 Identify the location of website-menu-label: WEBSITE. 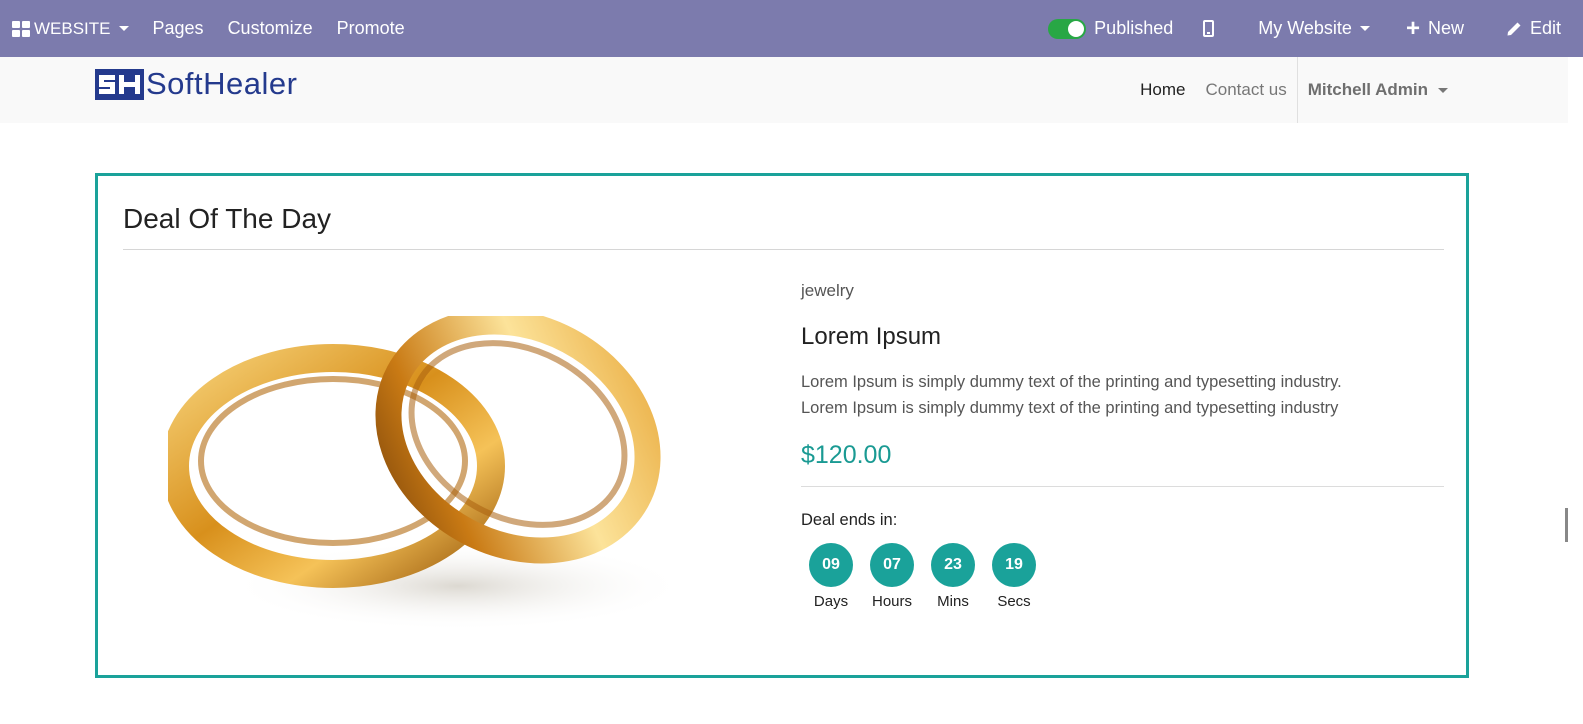
(72, 28).